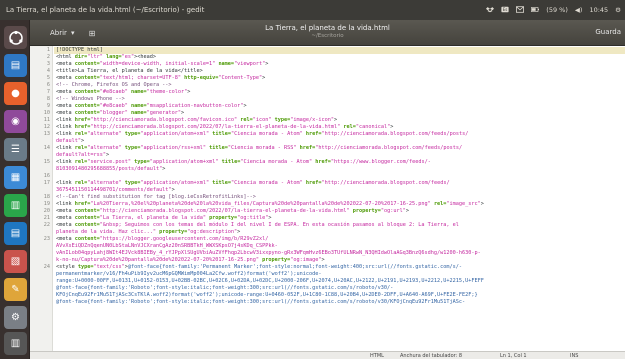 The image size is (625, 359). Describe the element at coordinates (15, 37) in the screenshot. I see `dash-home-icon` at that location.